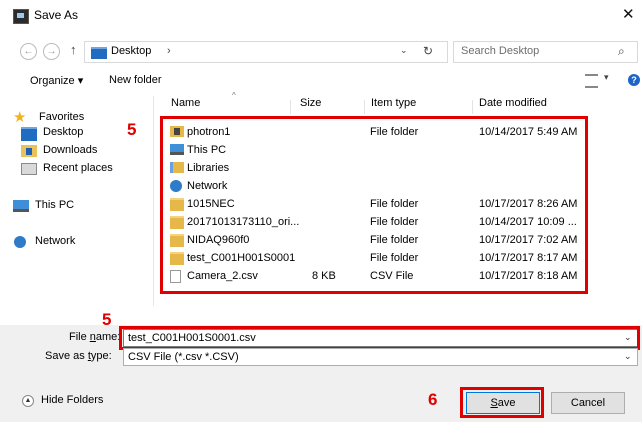 Image resolution: width=642 pixels, height=422 pixels. What do you see at coordinates (321, 16) in the screenshot?
I see `title-bar: Save As ✕` at bounding box center [321, 16].